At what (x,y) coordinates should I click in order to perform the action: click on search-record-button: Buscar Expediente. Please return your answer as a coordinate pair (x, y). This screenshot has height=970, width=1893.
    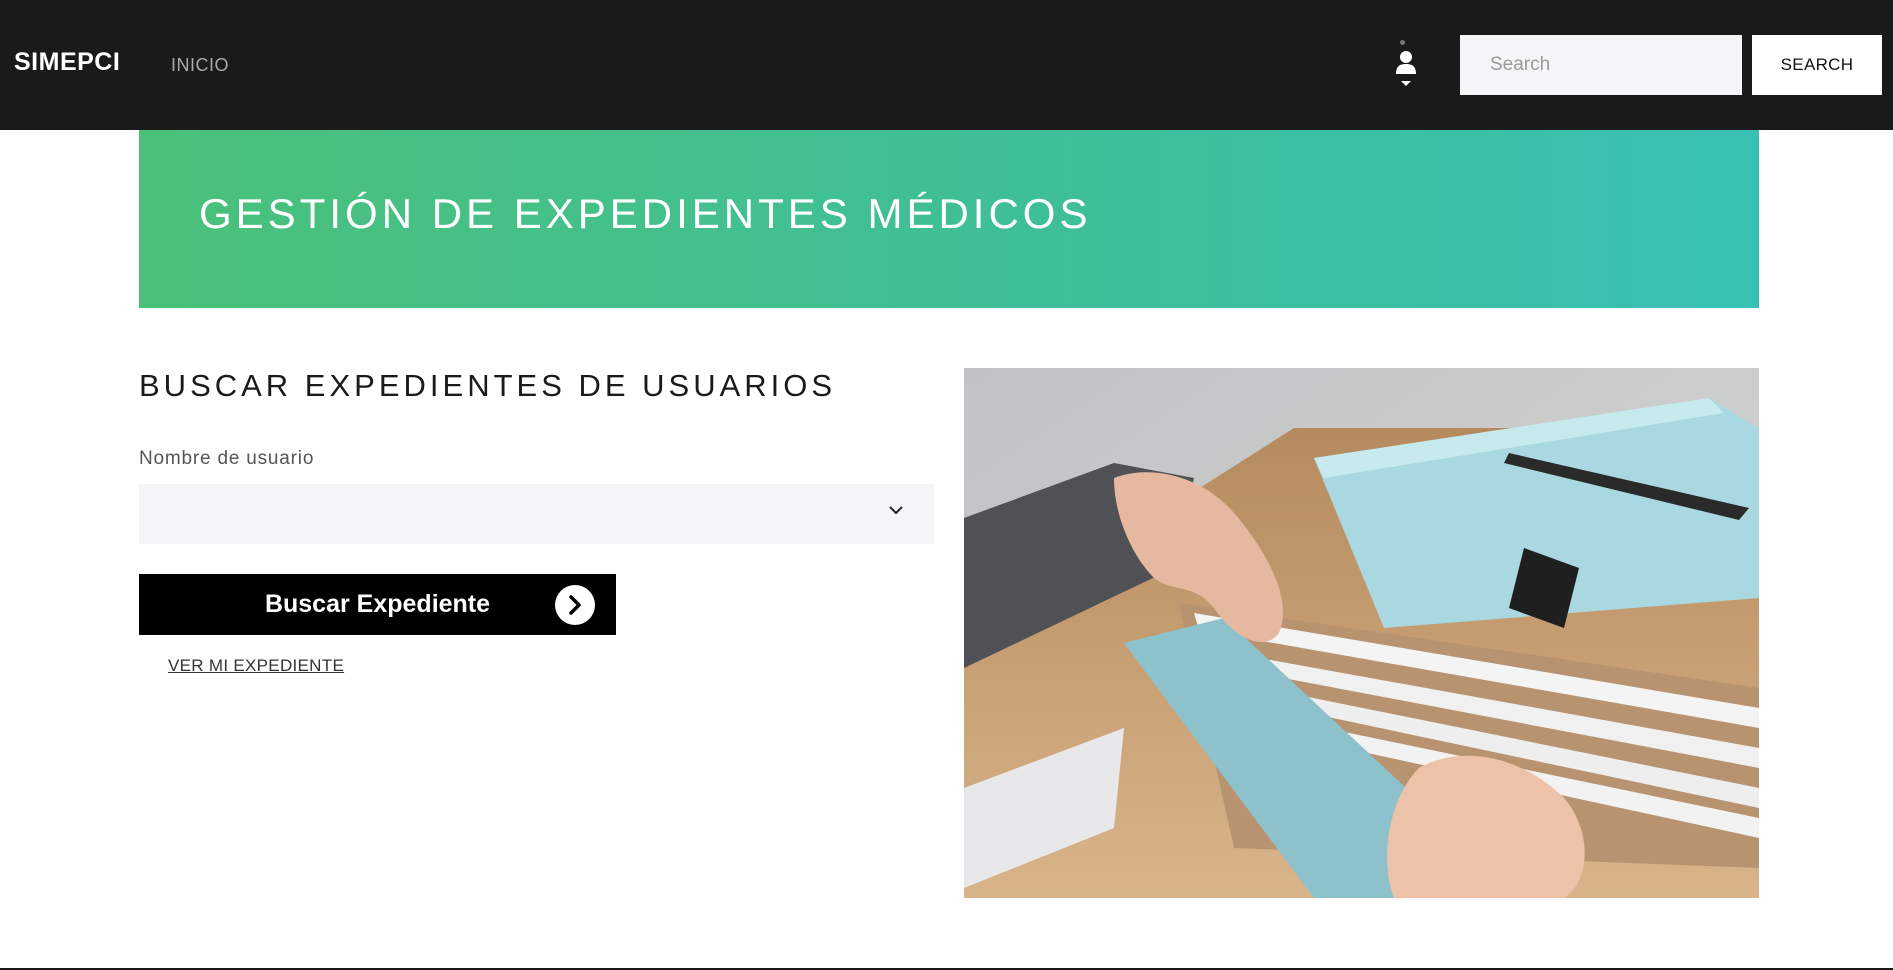
    Looking at the image, I should click on (377, 604).